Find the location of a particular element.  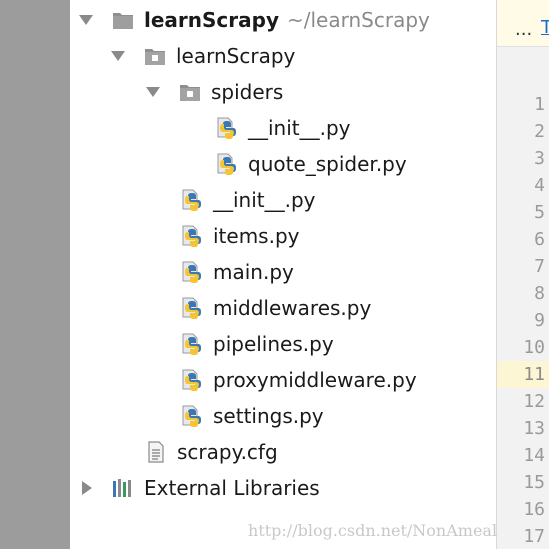

spiders-label: spiders is located at coordinates (247, 92).